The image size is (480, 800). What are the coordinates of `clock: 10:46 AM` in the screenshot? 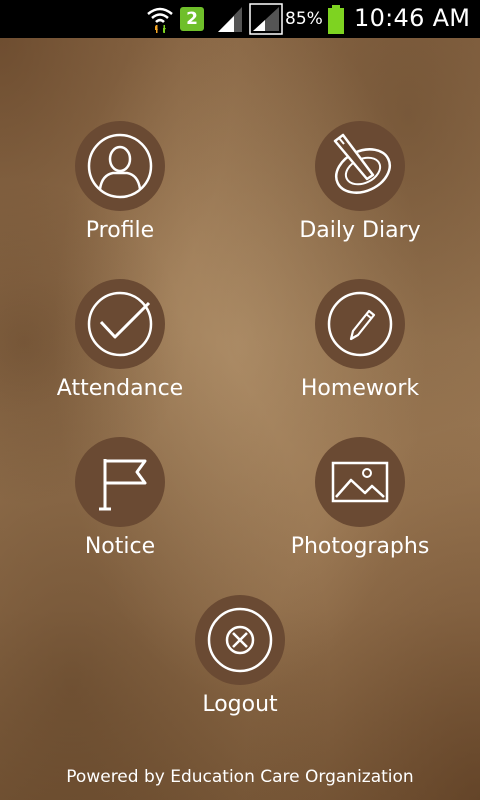 It's located at (412, 18).